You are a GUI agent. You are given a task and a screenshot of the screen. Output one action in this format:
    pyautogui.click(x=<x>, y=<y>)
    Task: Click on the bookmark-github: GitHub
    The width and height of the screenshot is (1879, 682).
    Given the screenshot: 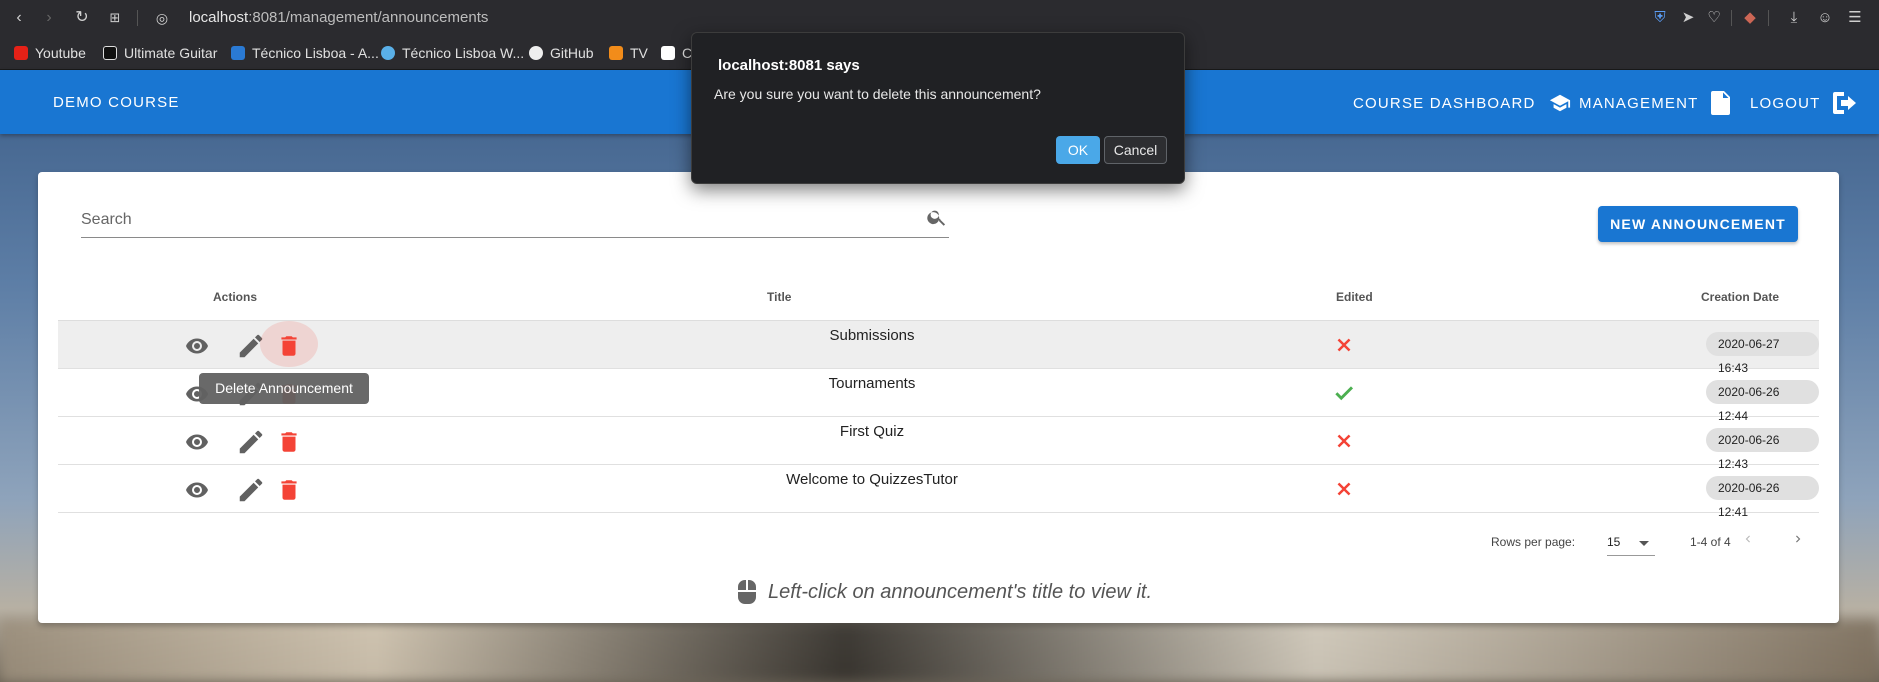 What is the action you would take?
    pyautogui.click(x=561, y=53)
    